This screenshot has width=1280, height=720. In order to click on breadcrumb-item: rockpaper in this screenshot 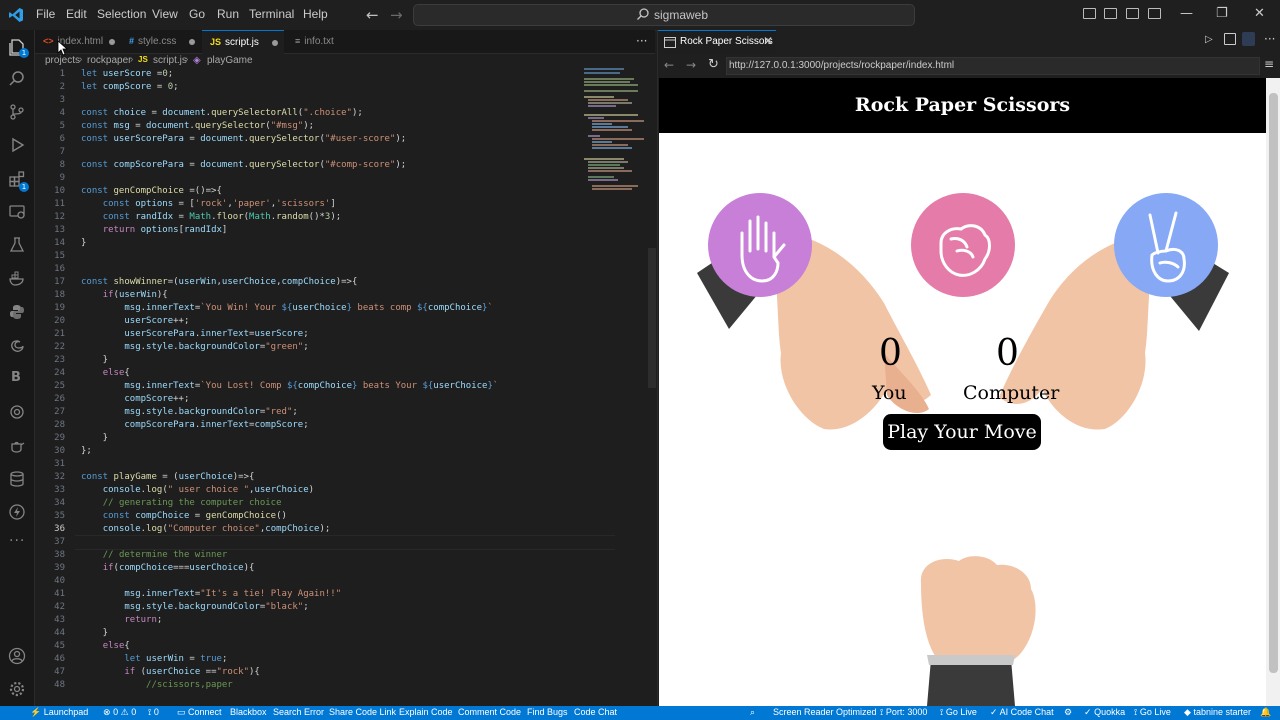, I will do `click(109, 60)`.